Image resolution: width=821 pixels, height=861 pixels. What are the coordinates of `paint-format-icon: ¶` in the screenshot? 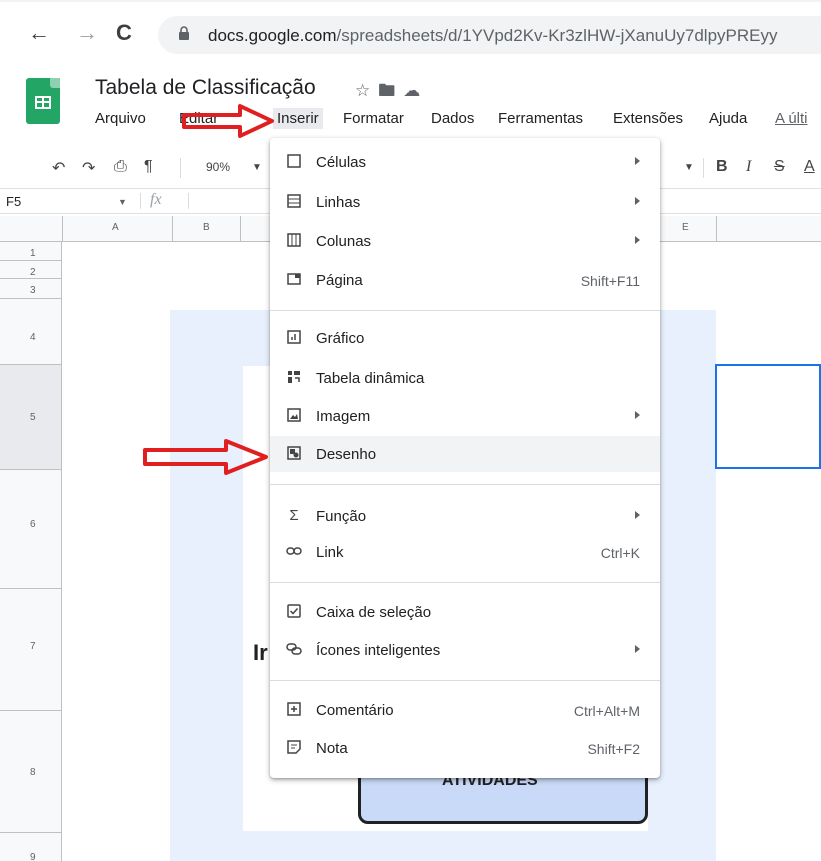 It's located at (148, 167).